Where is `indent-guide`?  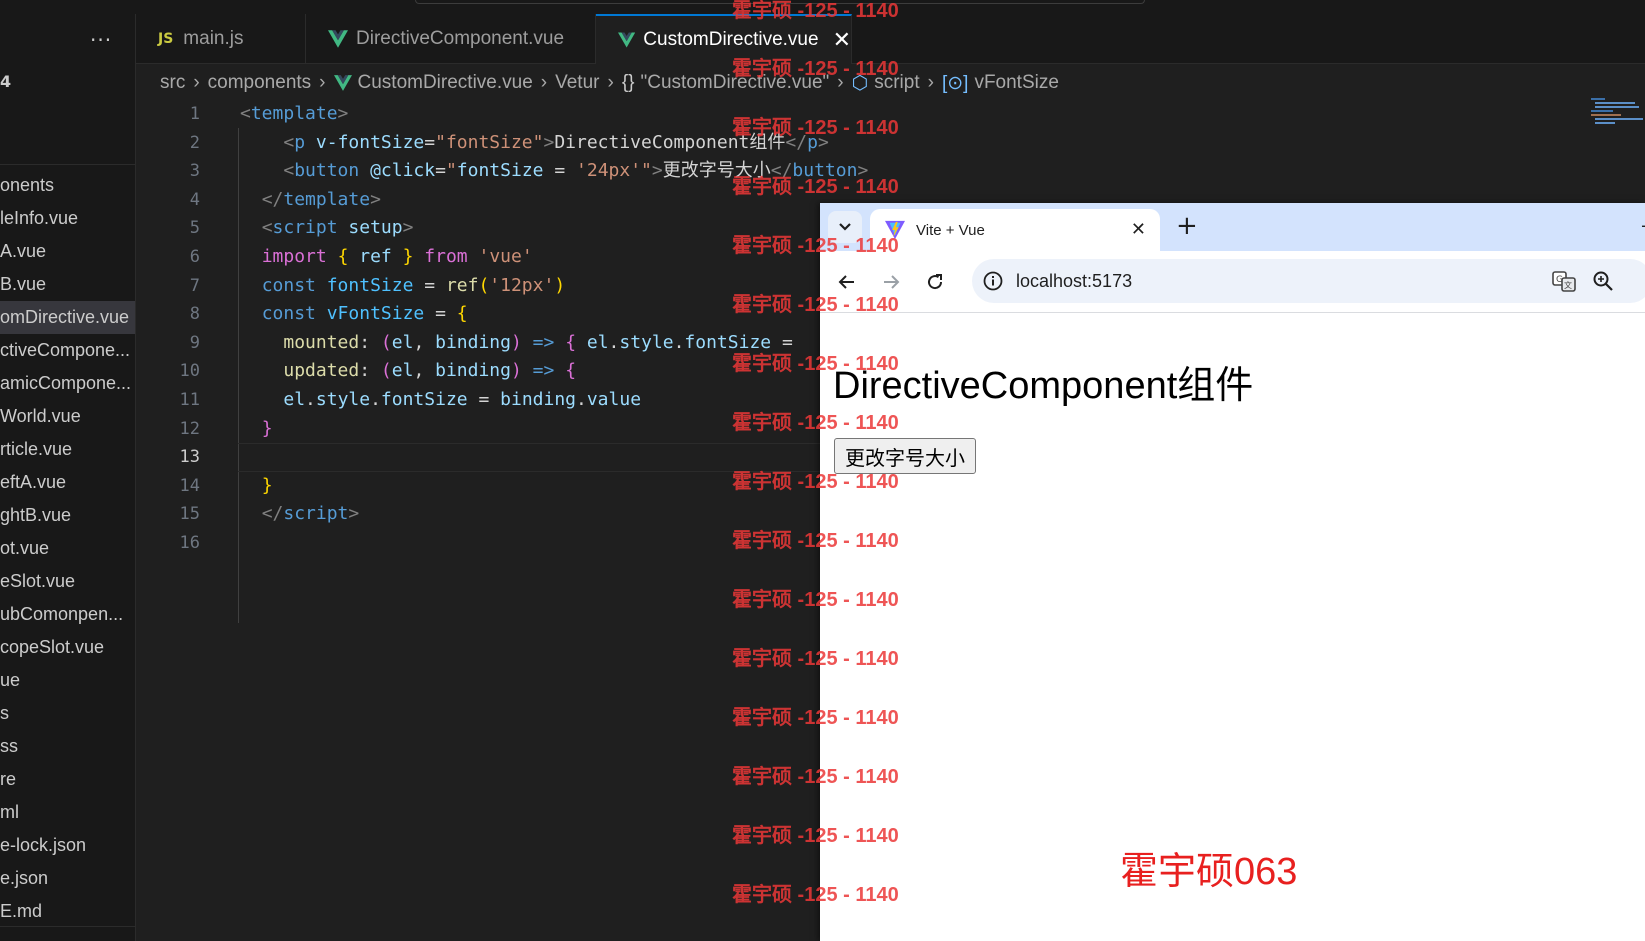
indent-guide is located at coordinates (238, 375).